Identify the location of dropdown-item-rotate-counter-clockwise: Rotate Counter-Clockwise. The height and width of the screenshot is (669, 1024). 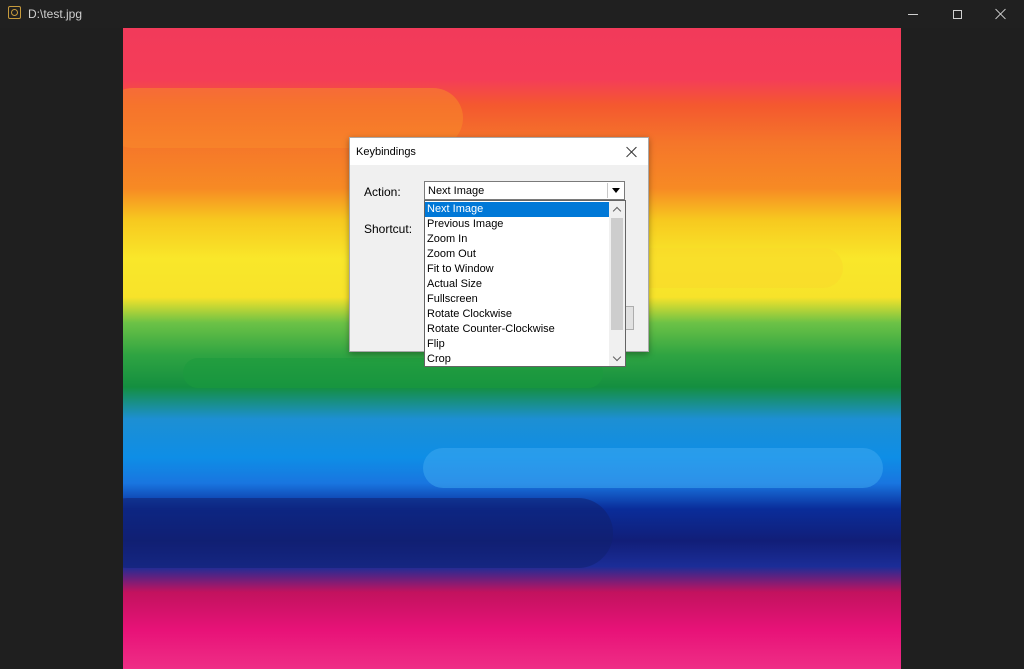
(517, 329).